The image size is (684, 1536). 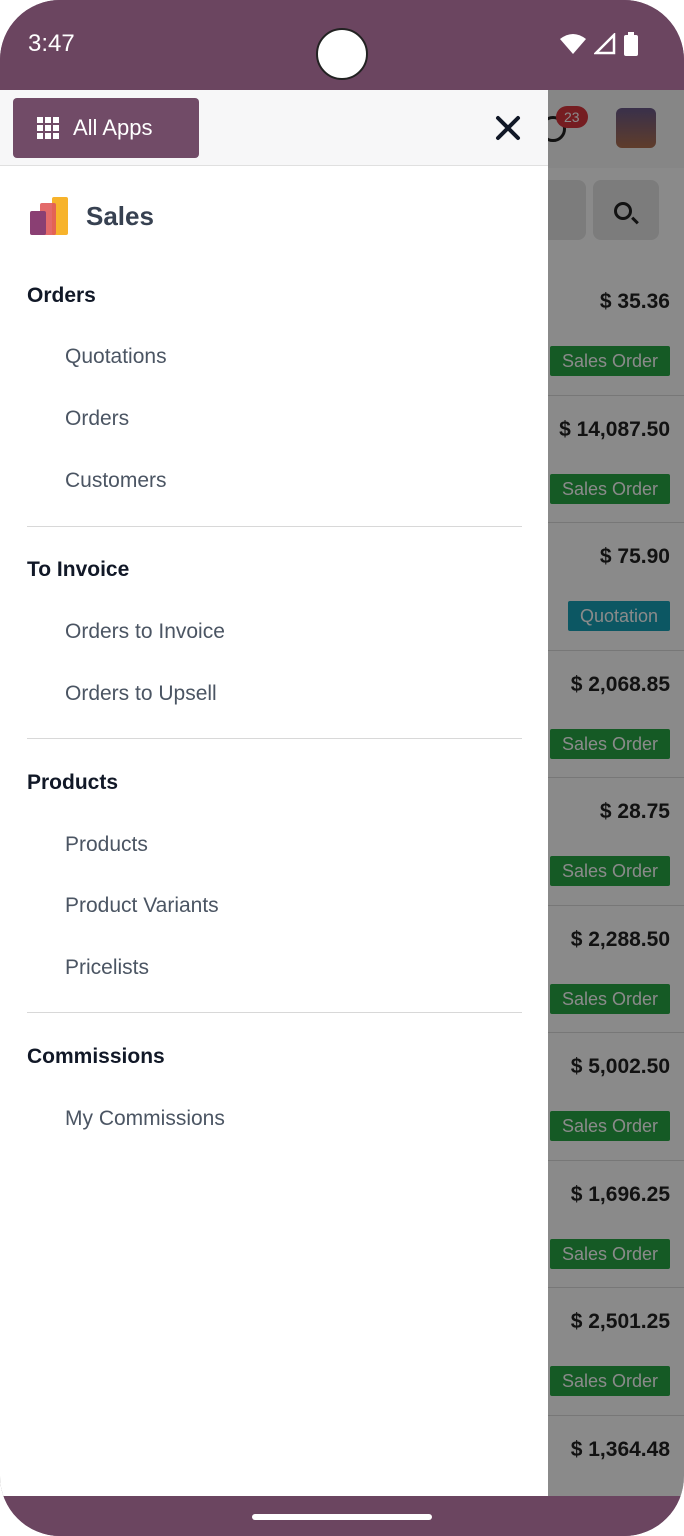 I want to click on menu-item-quotations: Quotations, so click(x=116, y=357).